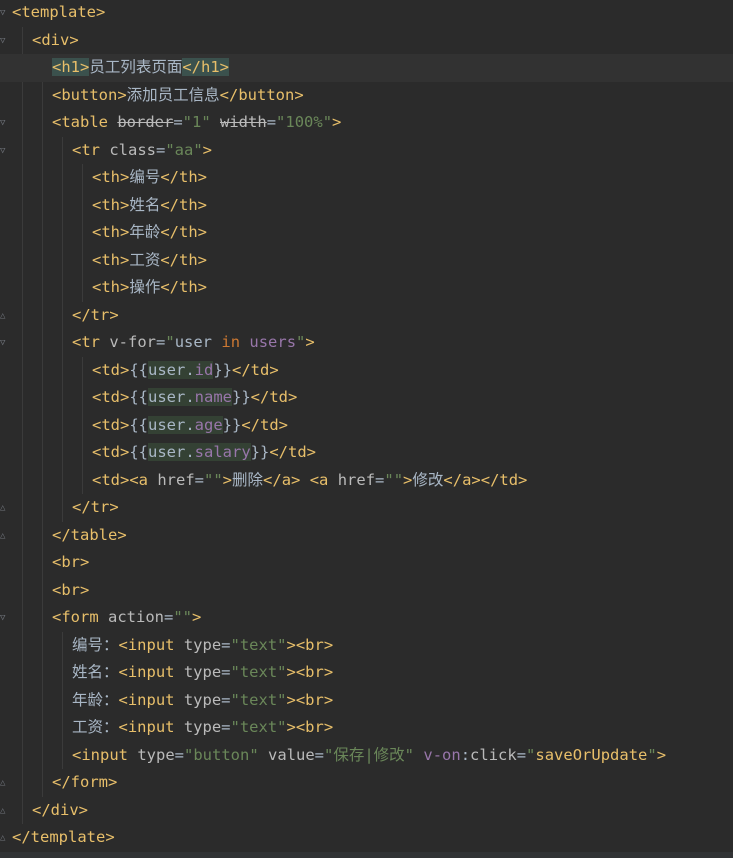  What do you see at coordinates (95, 316) in the screenshot?
I see `code-line-text: </tr>` at bounding box center [95, 316].